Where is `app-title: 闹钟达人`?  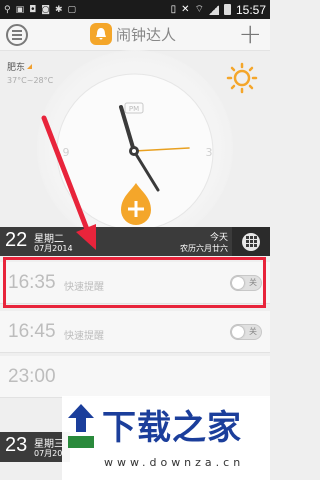 app-title: 闹钟达人 is located at coordinates (146, 34).